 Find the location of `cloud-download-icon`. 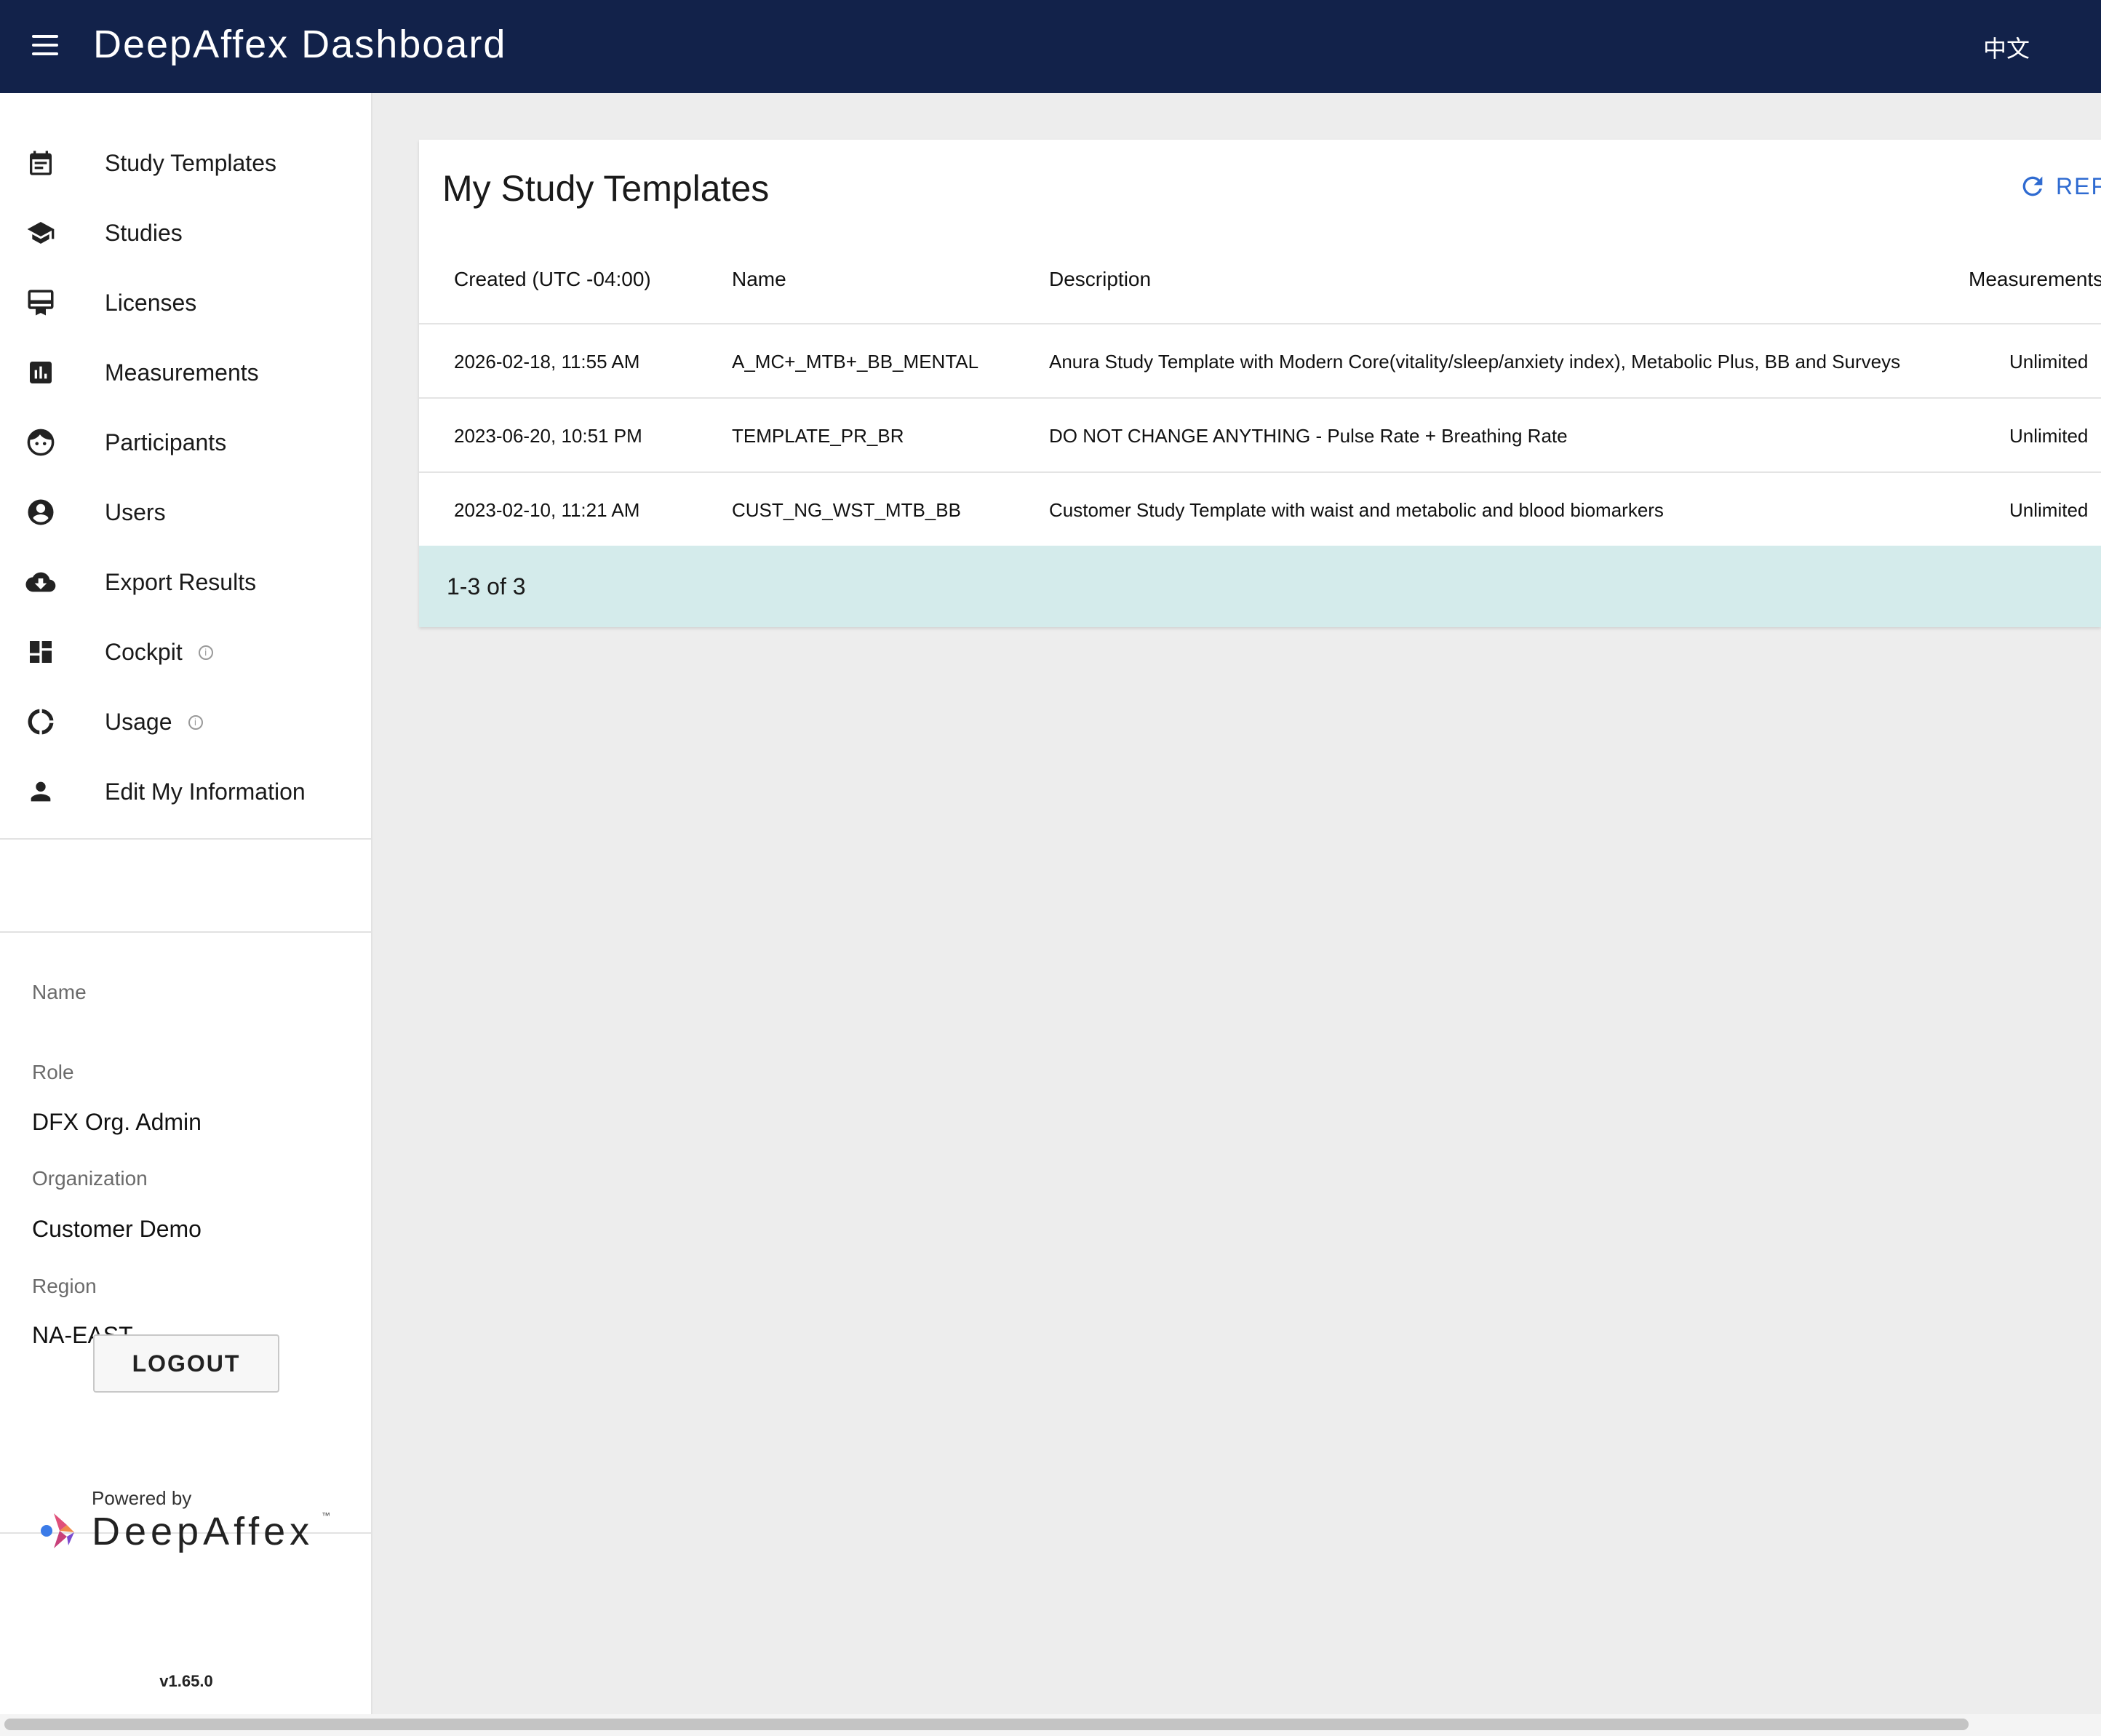

cloud-download-icon is located at coordinates (41, 582).